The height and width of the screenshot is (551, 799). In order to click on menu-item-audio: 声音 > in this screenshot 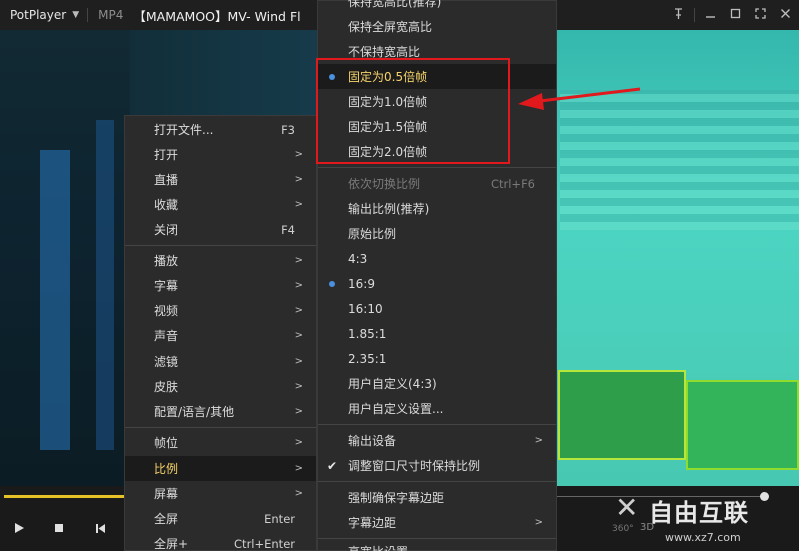, I will do `click(220, 335)`.